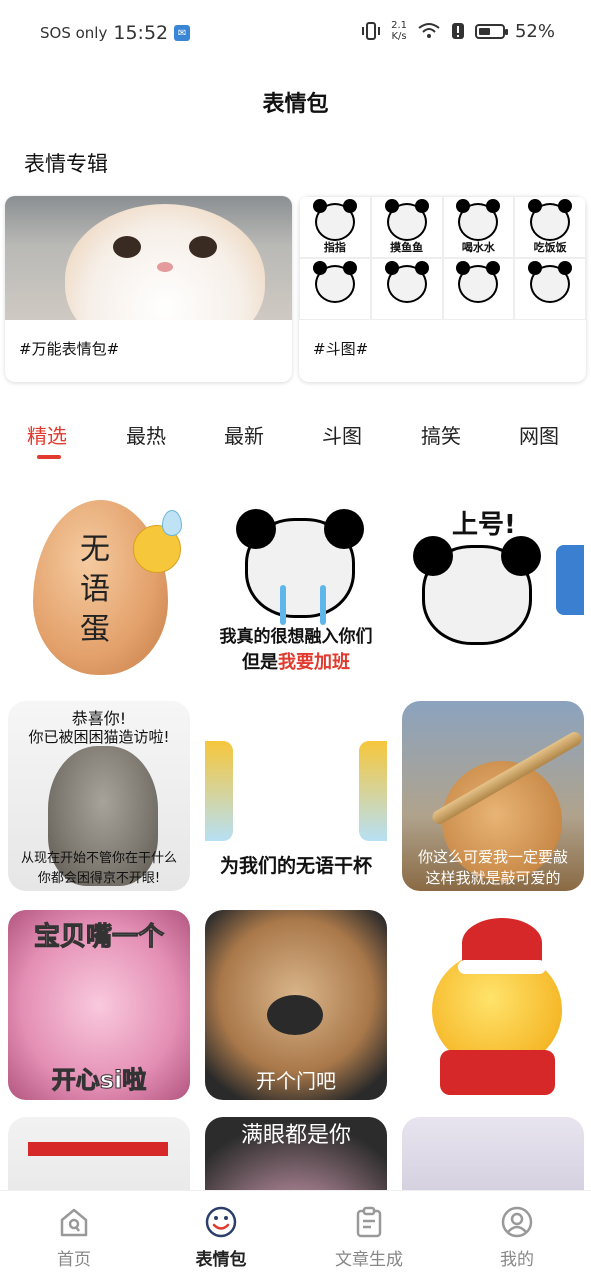 This screenshot has height=1280, width=591. I want to click on battery-fill, so click(484, 31).